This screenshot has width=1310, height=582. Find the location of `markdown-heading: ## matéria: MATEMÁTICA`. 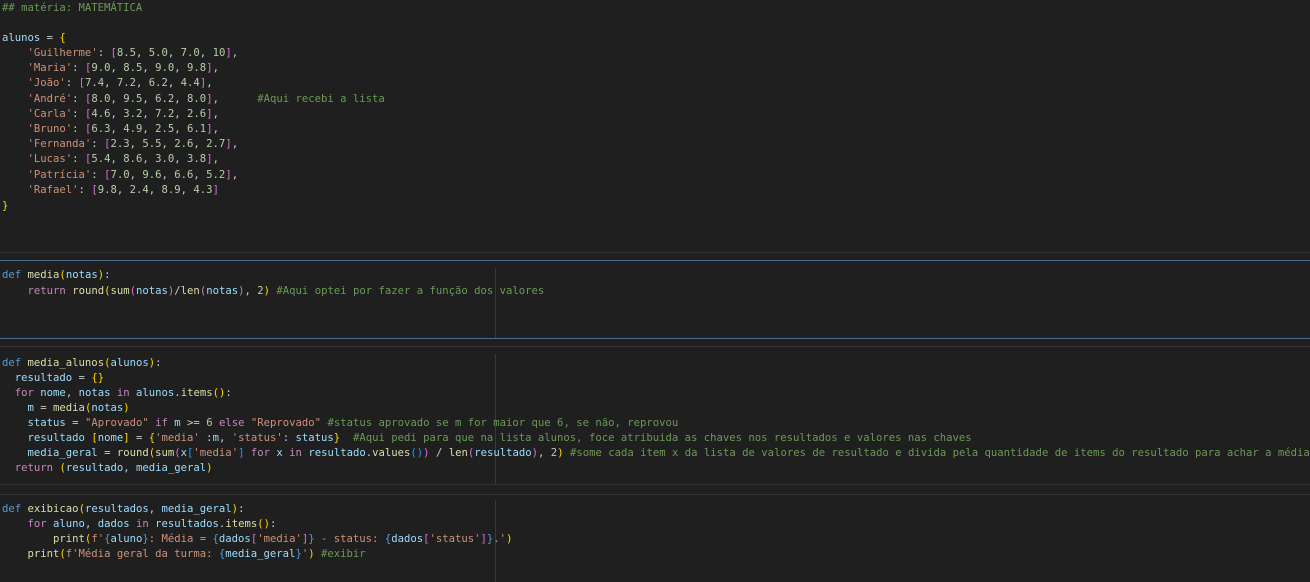

markdown-heading: ## matéria: MATEMÁTICA is located at coordinates (72, 8).